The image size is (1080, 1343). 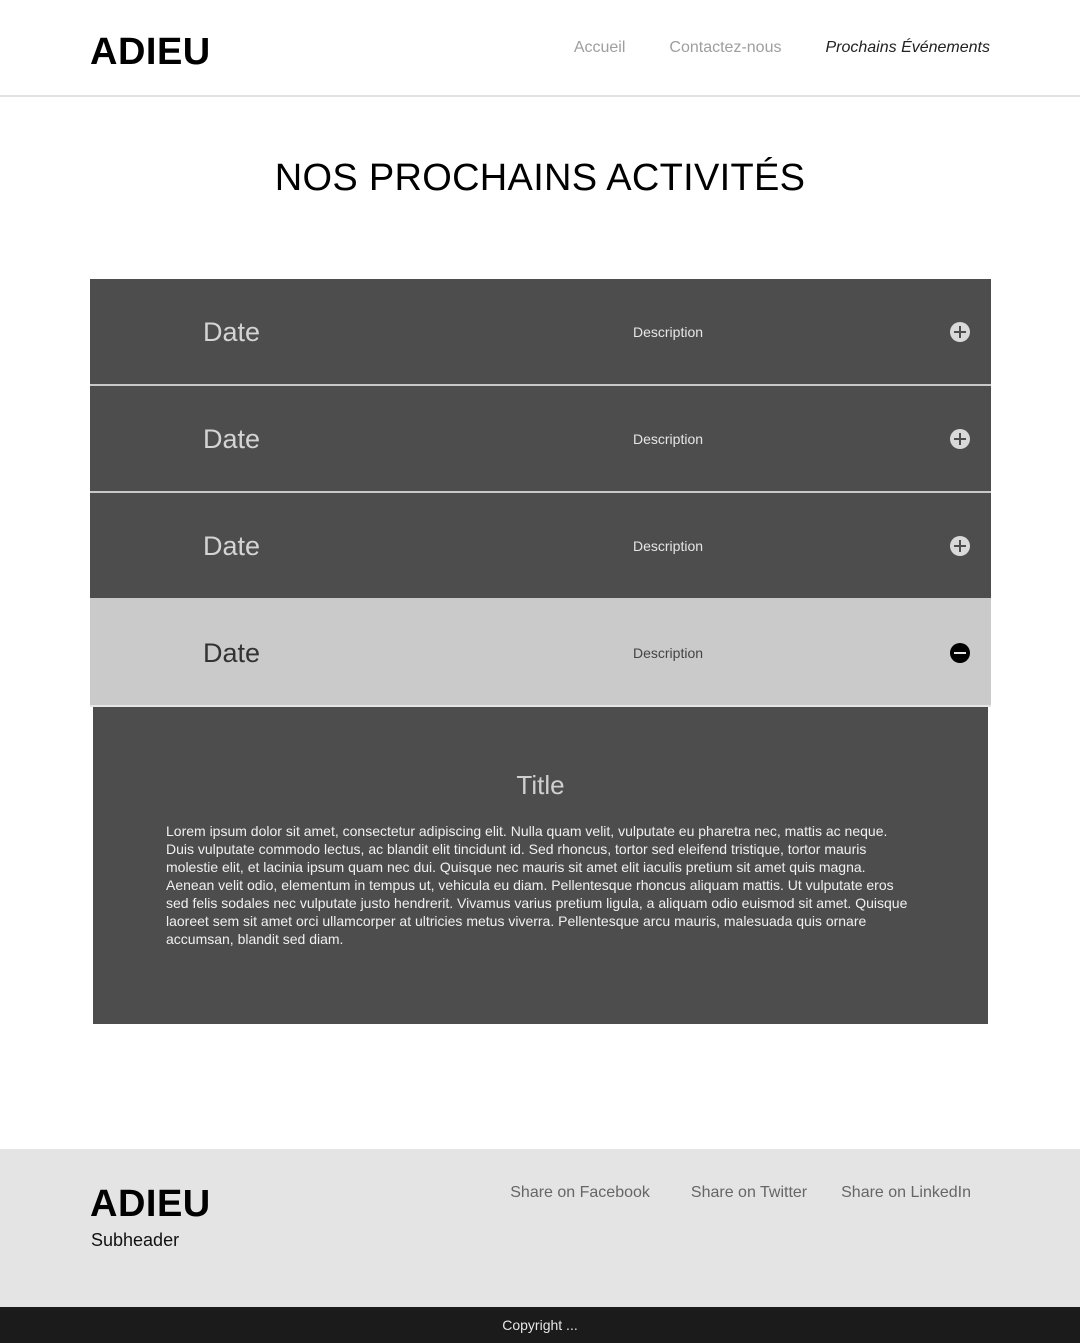 What do you see at coordinates (749, 1193) in the screenshot?
I see `share-twitter-link: Share on Twitter` at bounding box center [749, 1193].